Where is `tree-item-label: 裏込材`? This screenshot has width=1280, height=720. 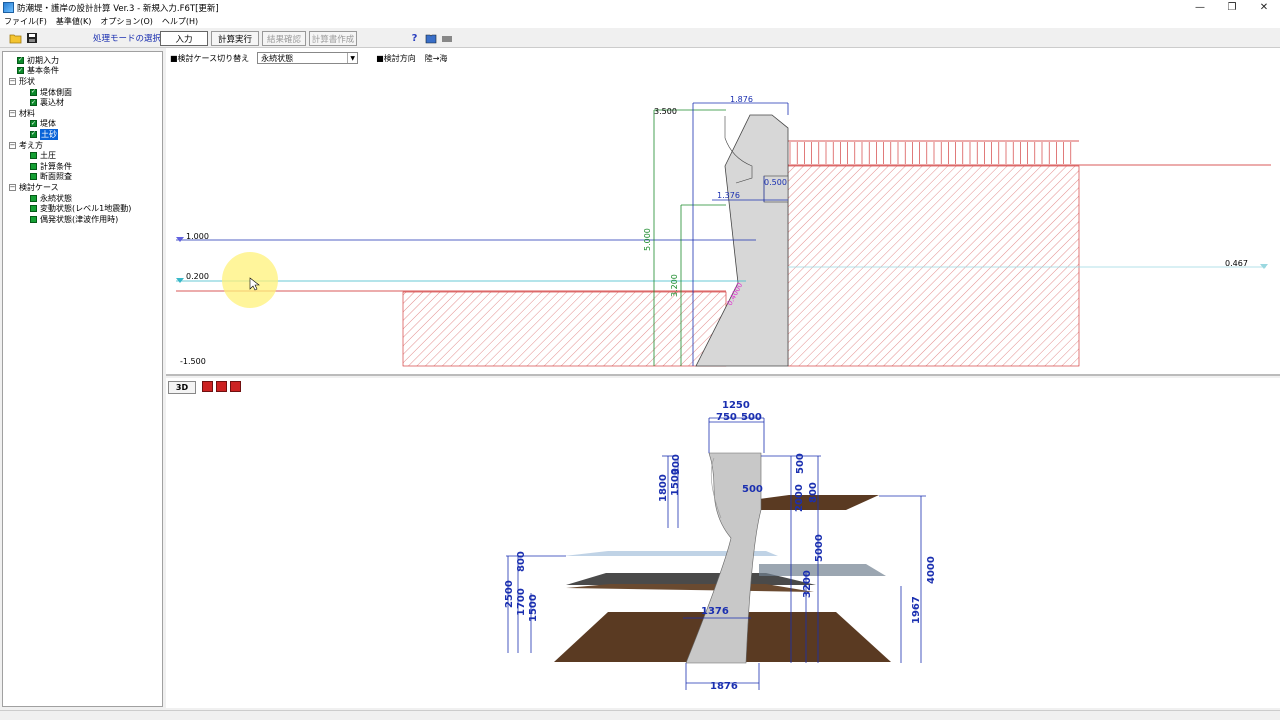 tree-item-label: 裏込材 is located at coordinates (52, 103).